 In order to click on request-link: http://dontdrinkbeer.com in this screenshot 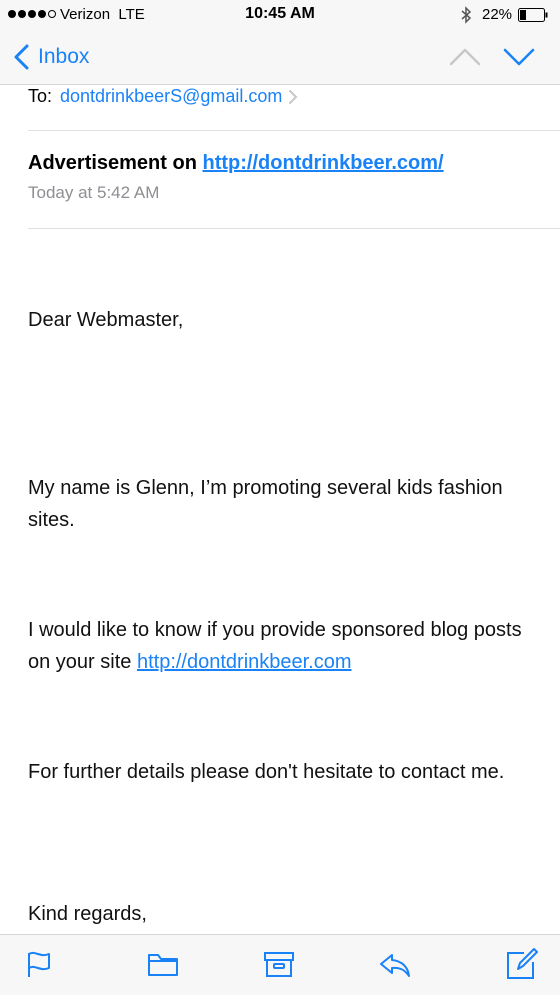, I will do `click(244, 662)`.